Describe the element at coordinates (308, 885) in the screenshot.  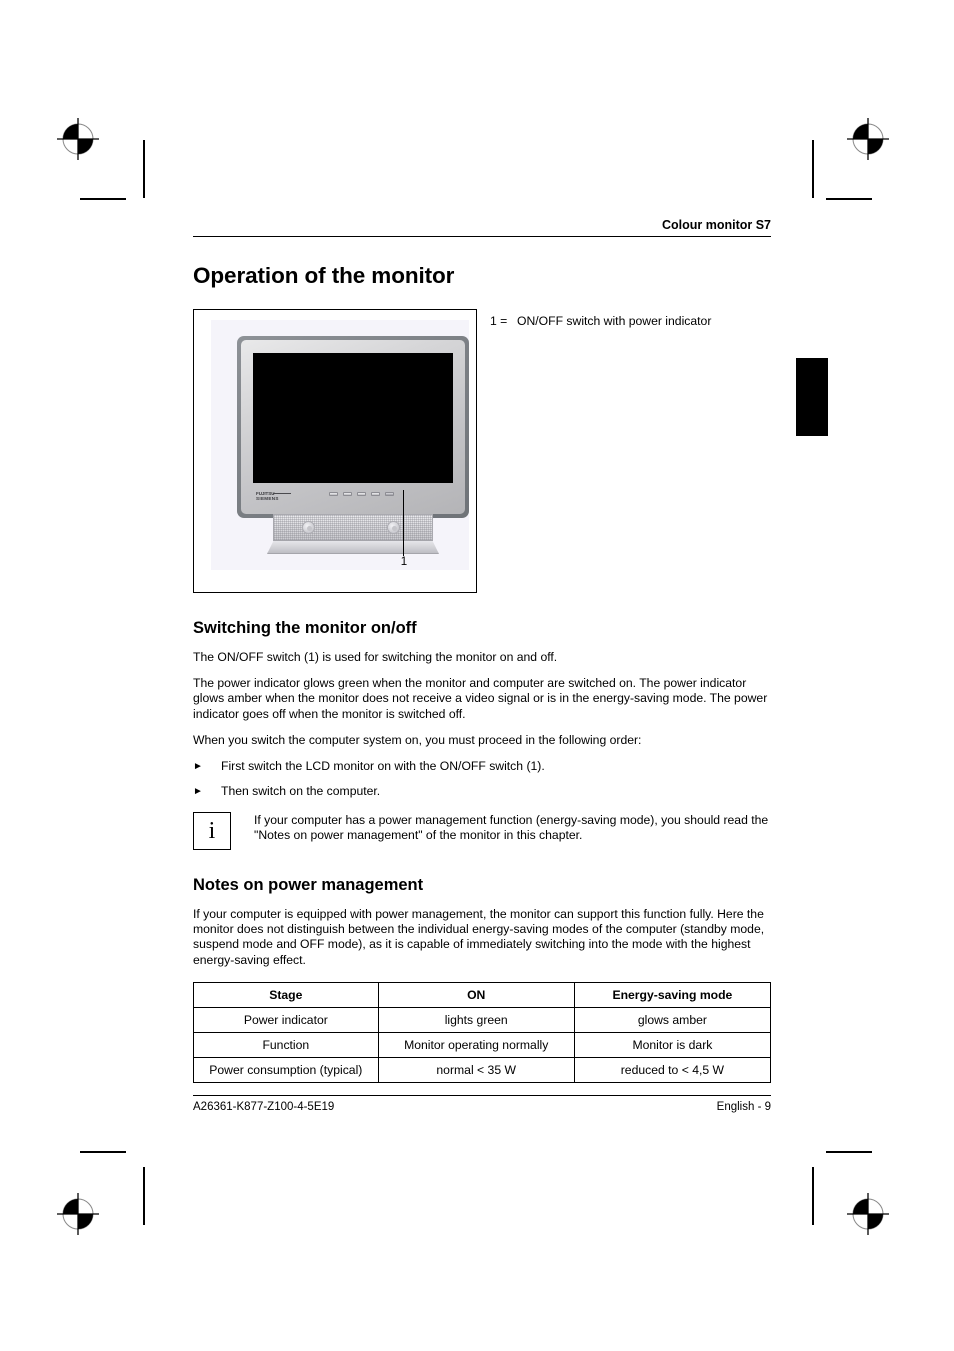
I see `section-heading-power-management: Notes on power management` at that location.